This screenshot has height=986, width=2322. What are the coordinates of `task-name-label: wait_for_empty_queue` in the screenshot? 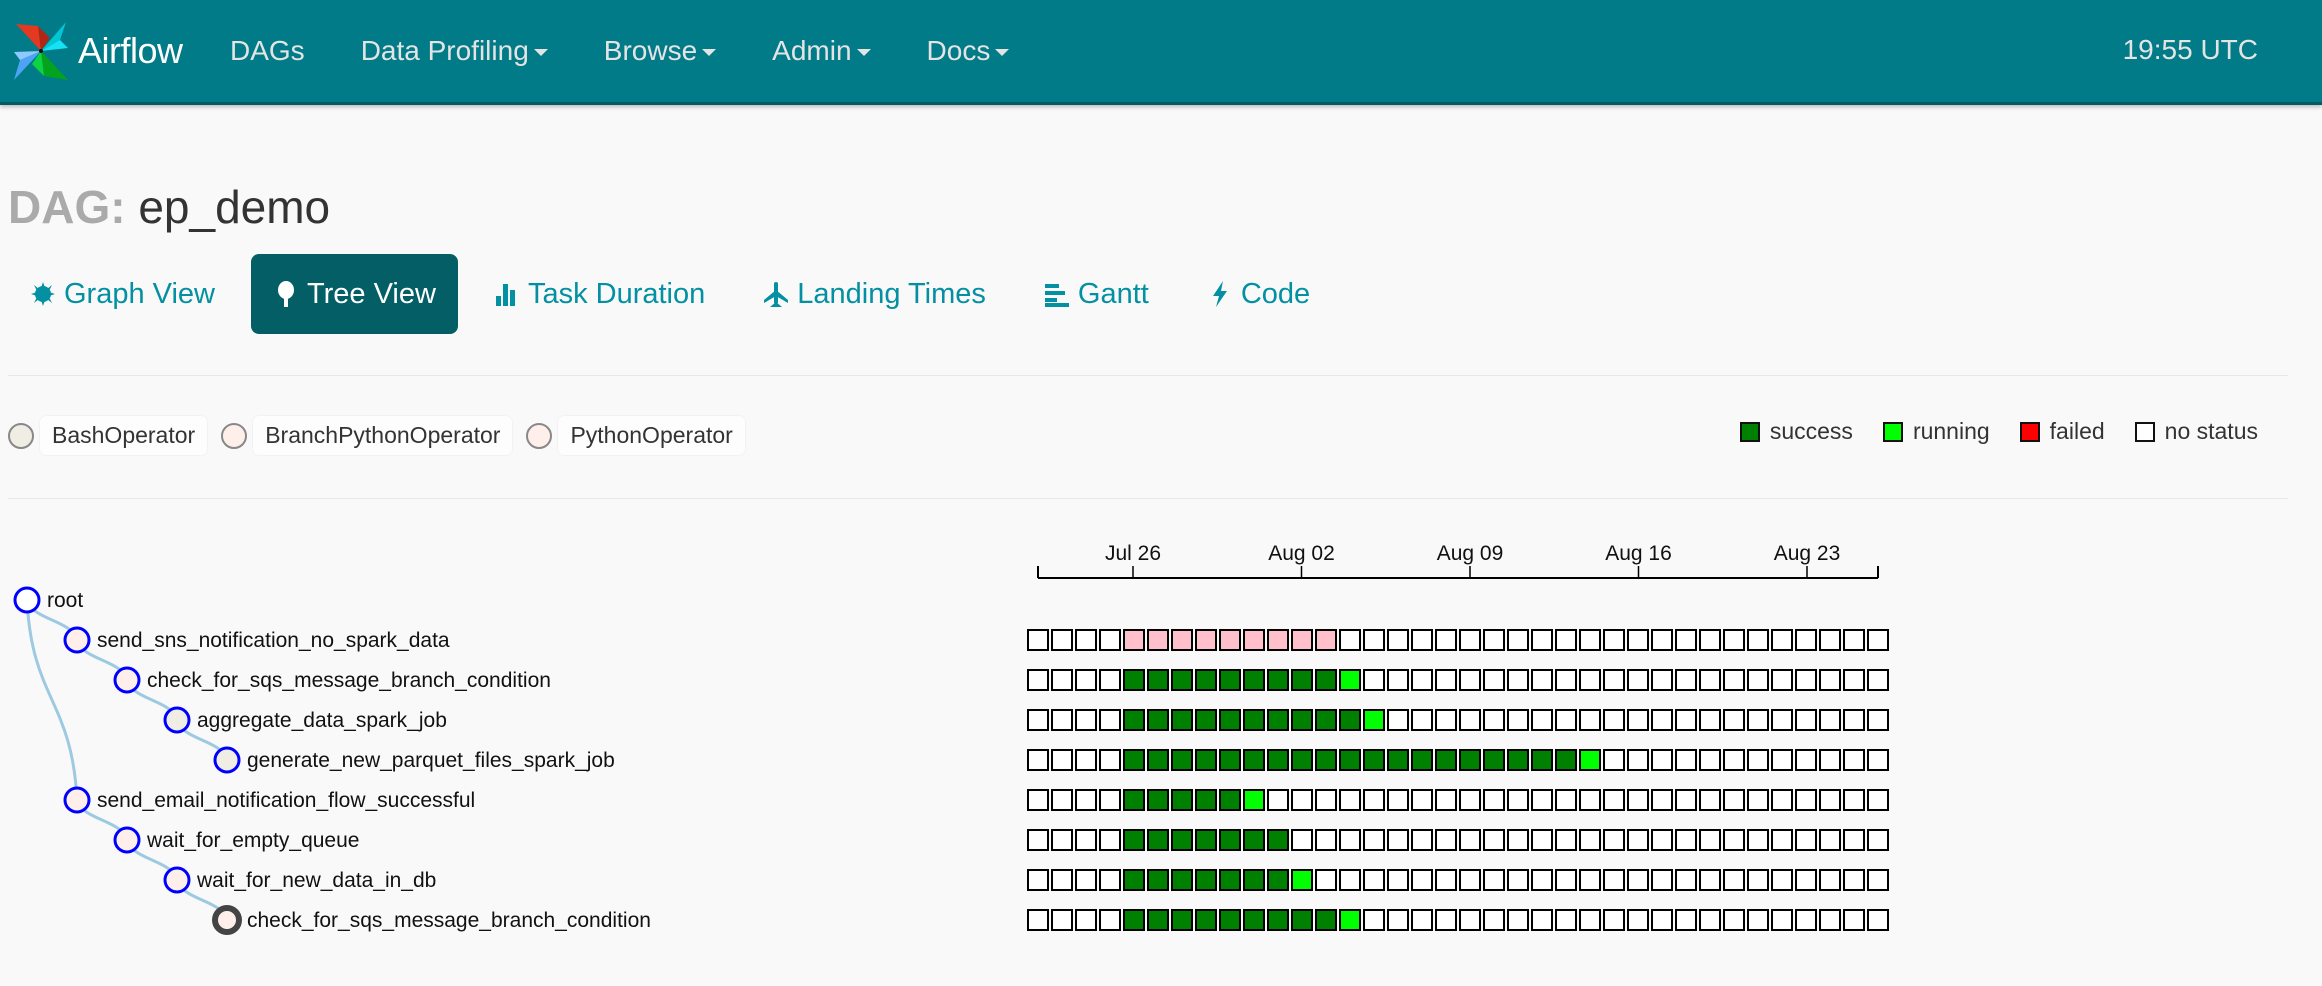 It's located at (252, 840).